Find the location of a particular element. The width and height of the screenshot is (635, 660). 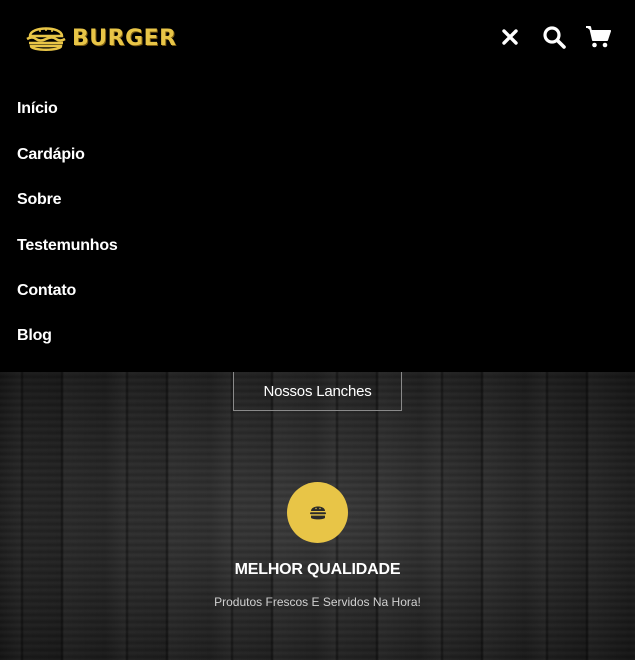

menu-item-contato: Contato is located at coordinates (46, 291).